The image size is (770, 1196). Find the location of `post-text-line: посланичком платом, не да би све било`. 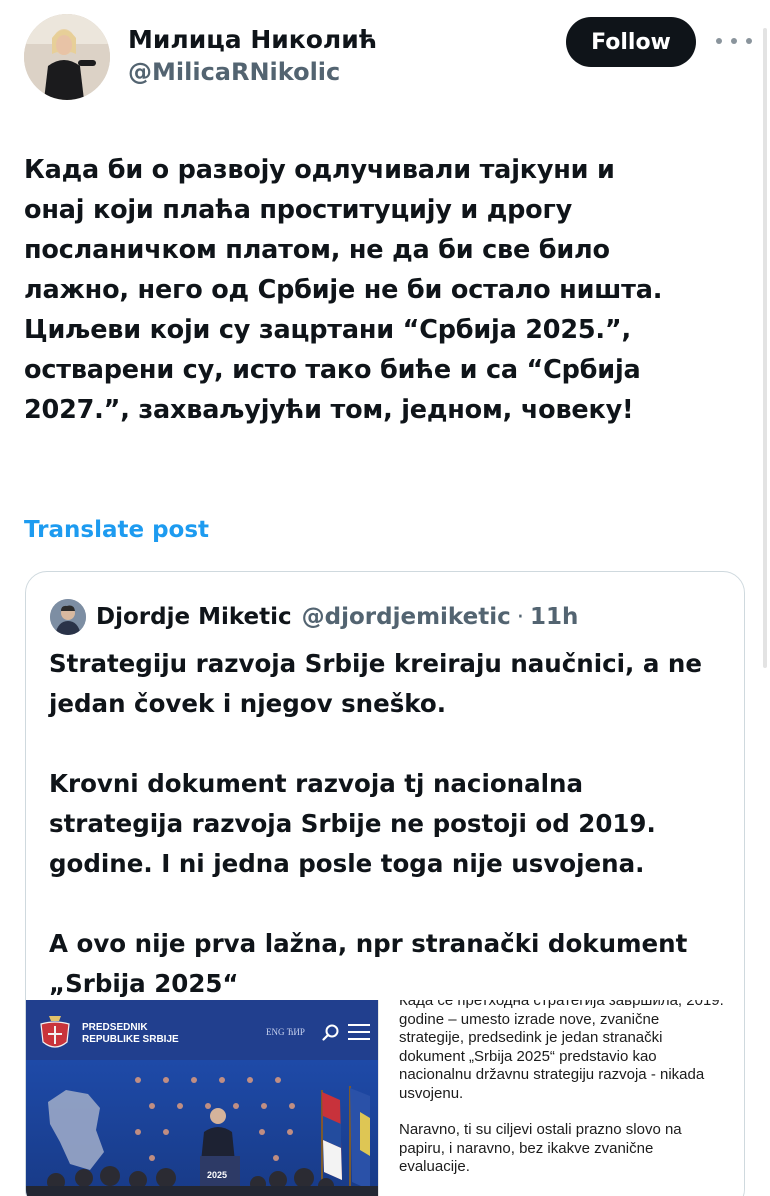

post-text-line: посланичком платом, не да би све било is located at coordinates (317, 250).